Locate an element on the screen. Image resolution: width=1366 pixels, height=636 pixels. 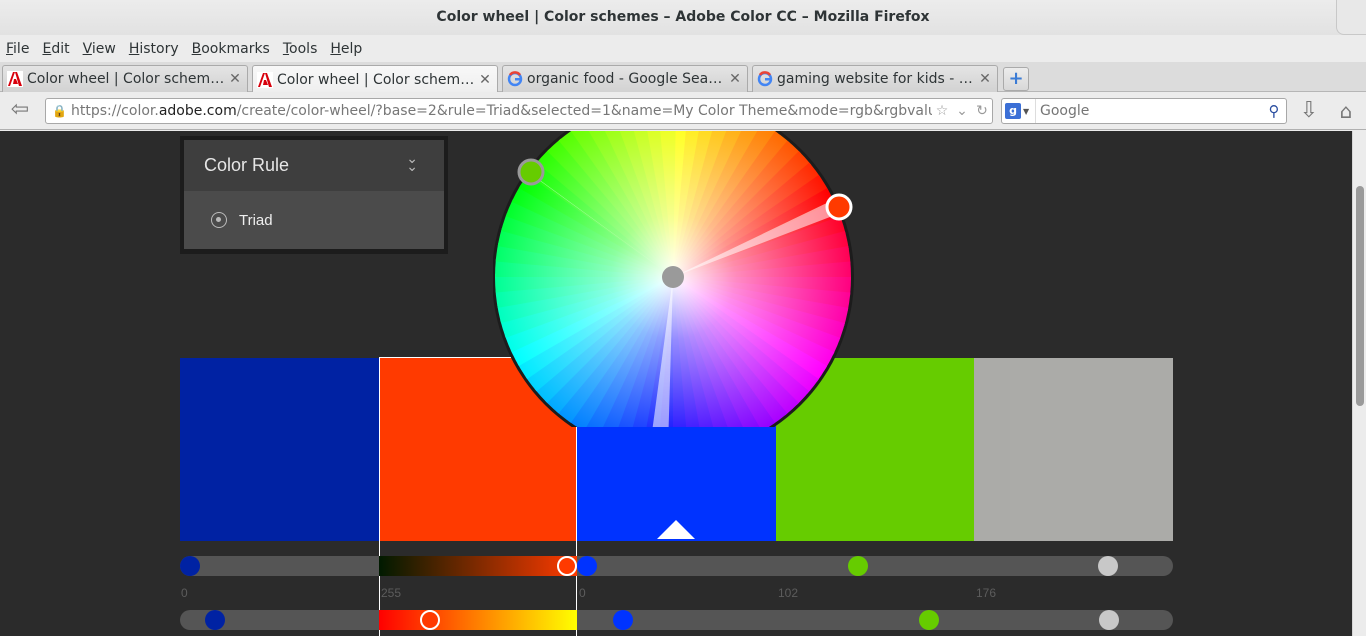
tab-color-wheel-2: Color wheel | Color scheme... ✕ is located at coordinates (375, 79).